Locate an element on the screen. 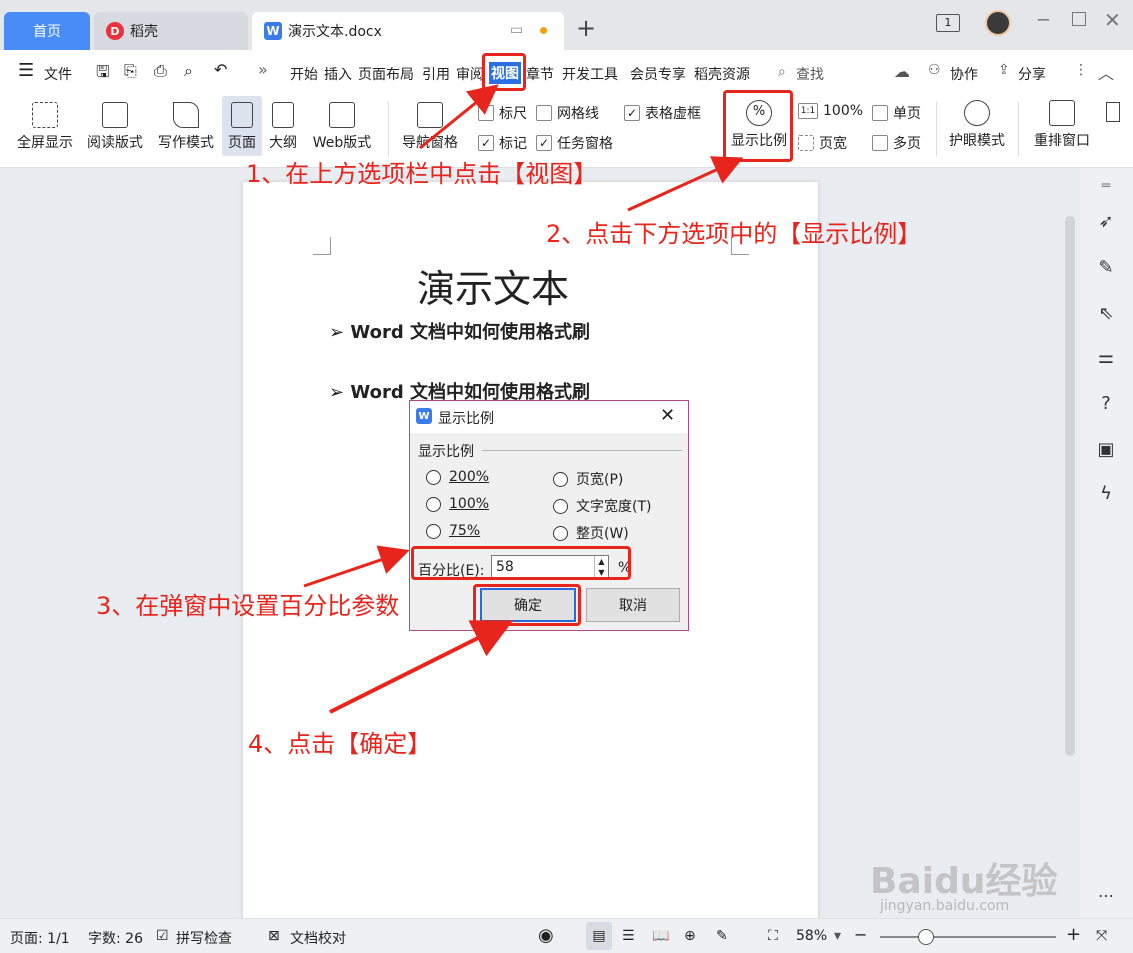 This screenshot has height=953, width=1133. annotation-step2: 2、点击下方选项中的【显示比例】 is located at coordinates (734, 234).